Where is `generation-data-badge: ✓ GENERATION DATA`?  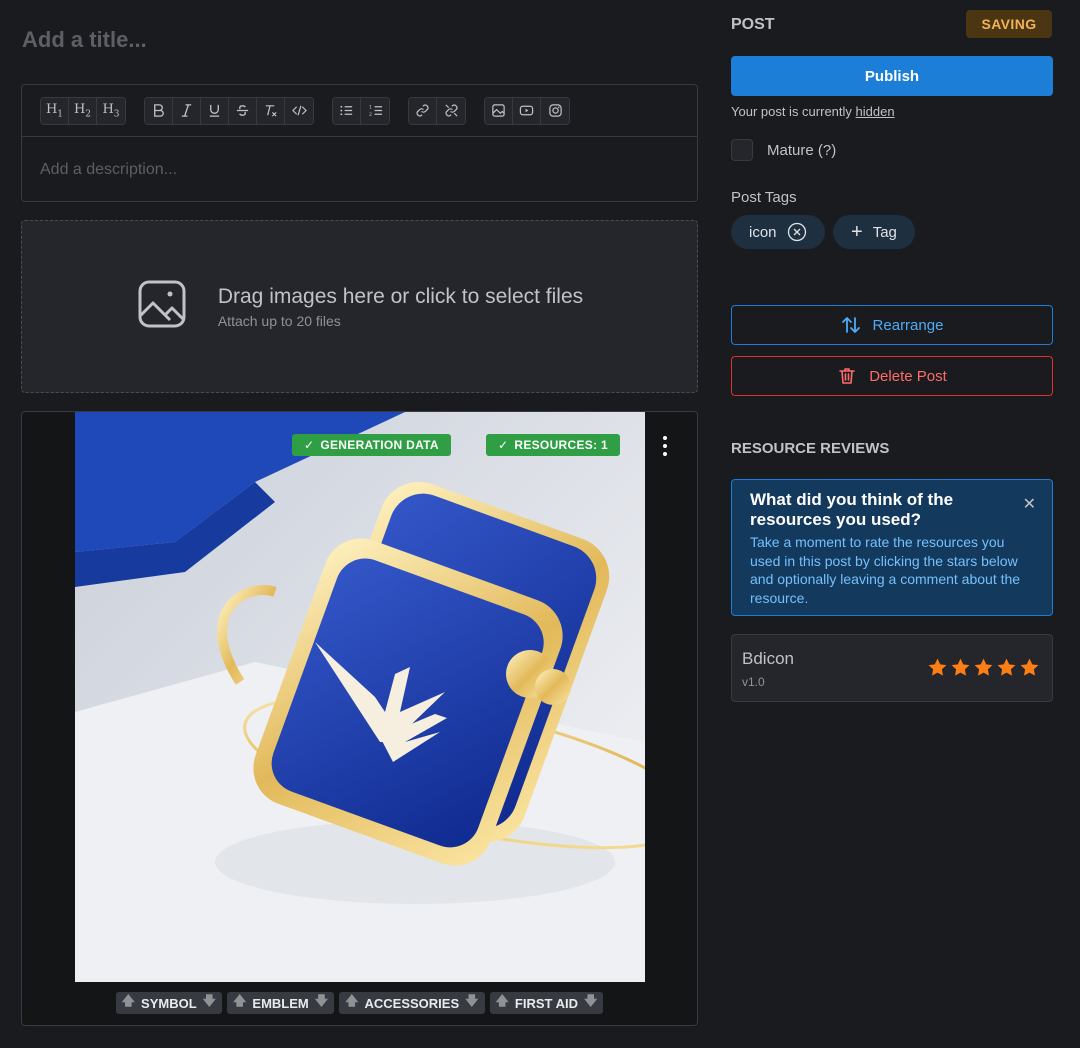
generation-data-badge: ✓ GENERATION DATA is located at coordinates (371, 445).